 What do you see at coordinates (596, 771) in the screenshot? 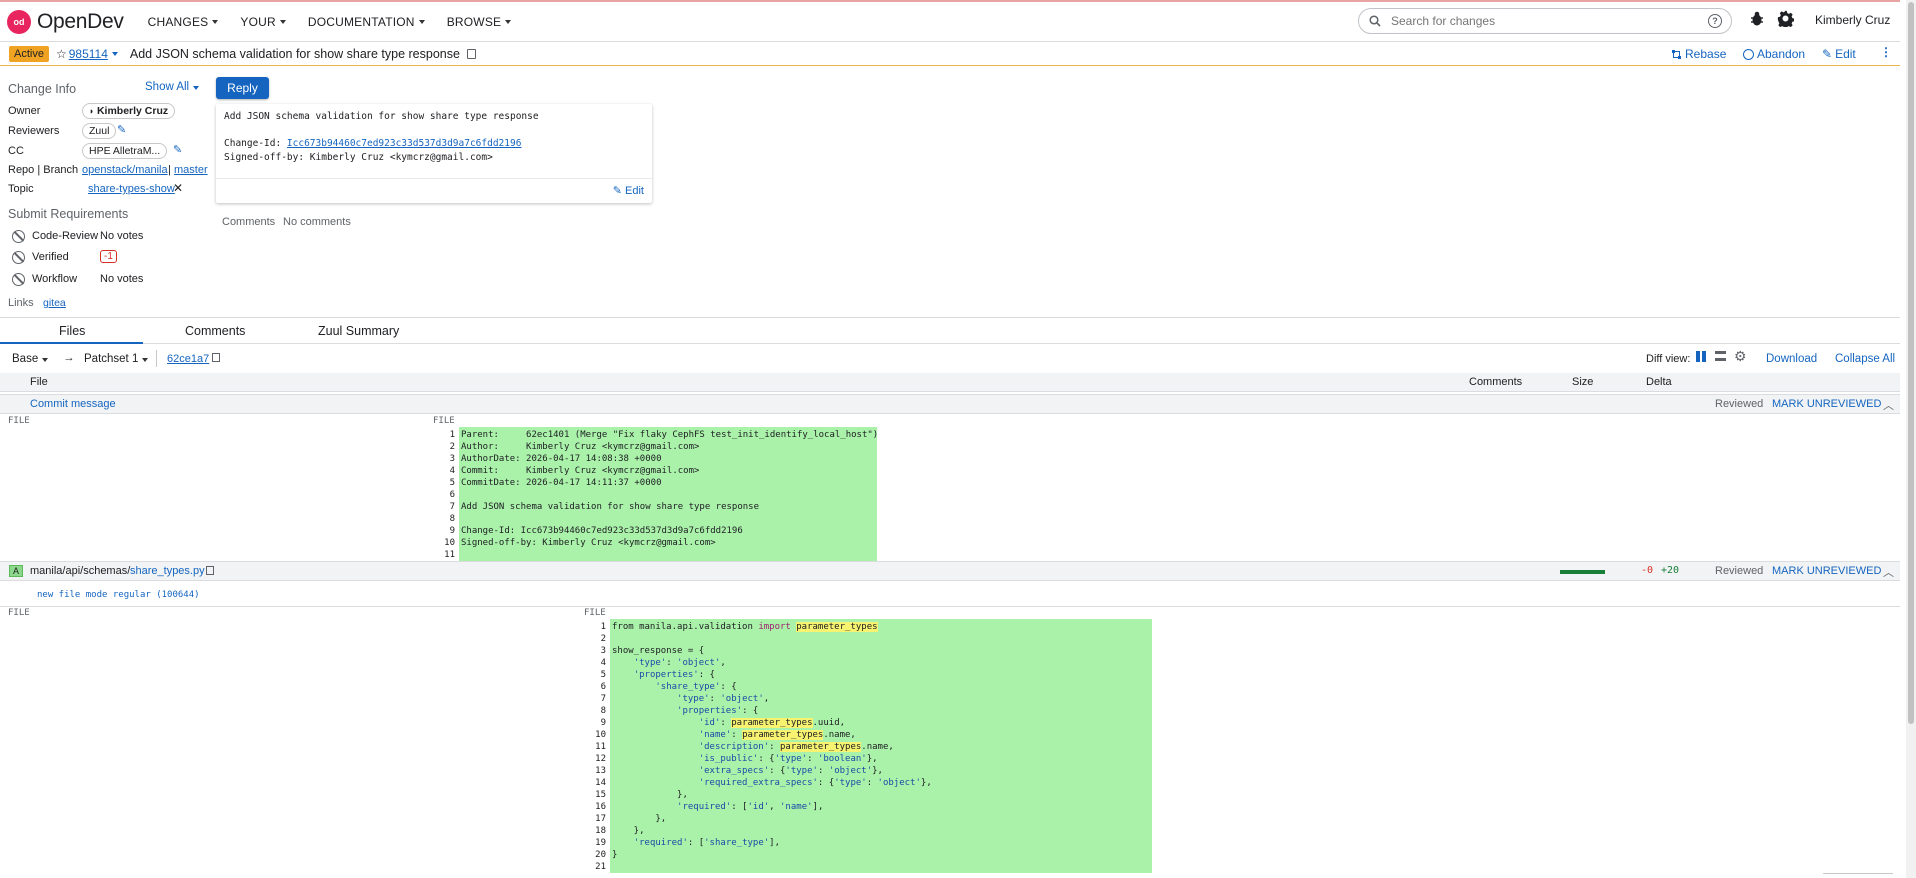
I see `line-number: 13` at bounding box center [596, 771].